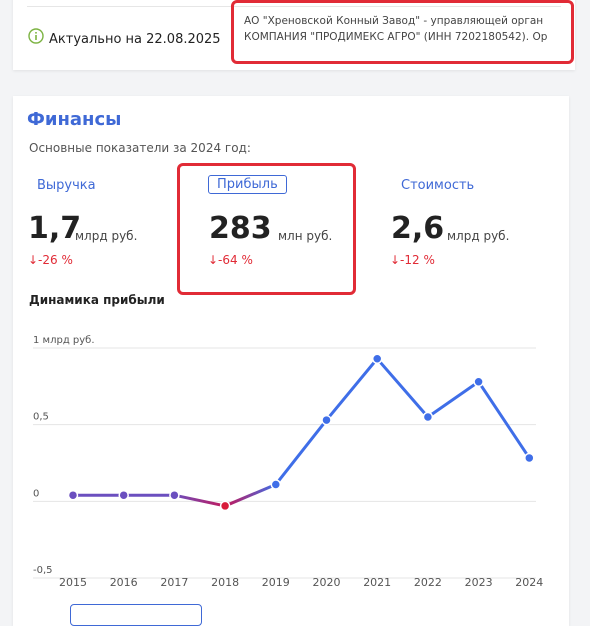 This screenshot has width=590, height=626. I want to click on x-tick-label: 2016, so click(124, 582).